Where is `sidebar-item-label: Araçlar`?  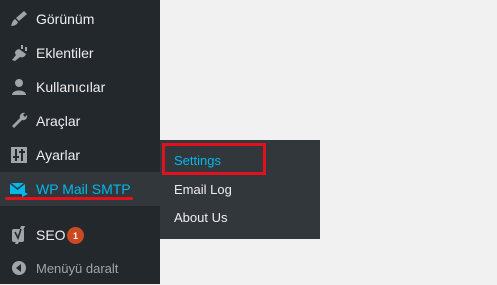 sidebar-item-label: Araçlar is located at coordinates (58, 121).